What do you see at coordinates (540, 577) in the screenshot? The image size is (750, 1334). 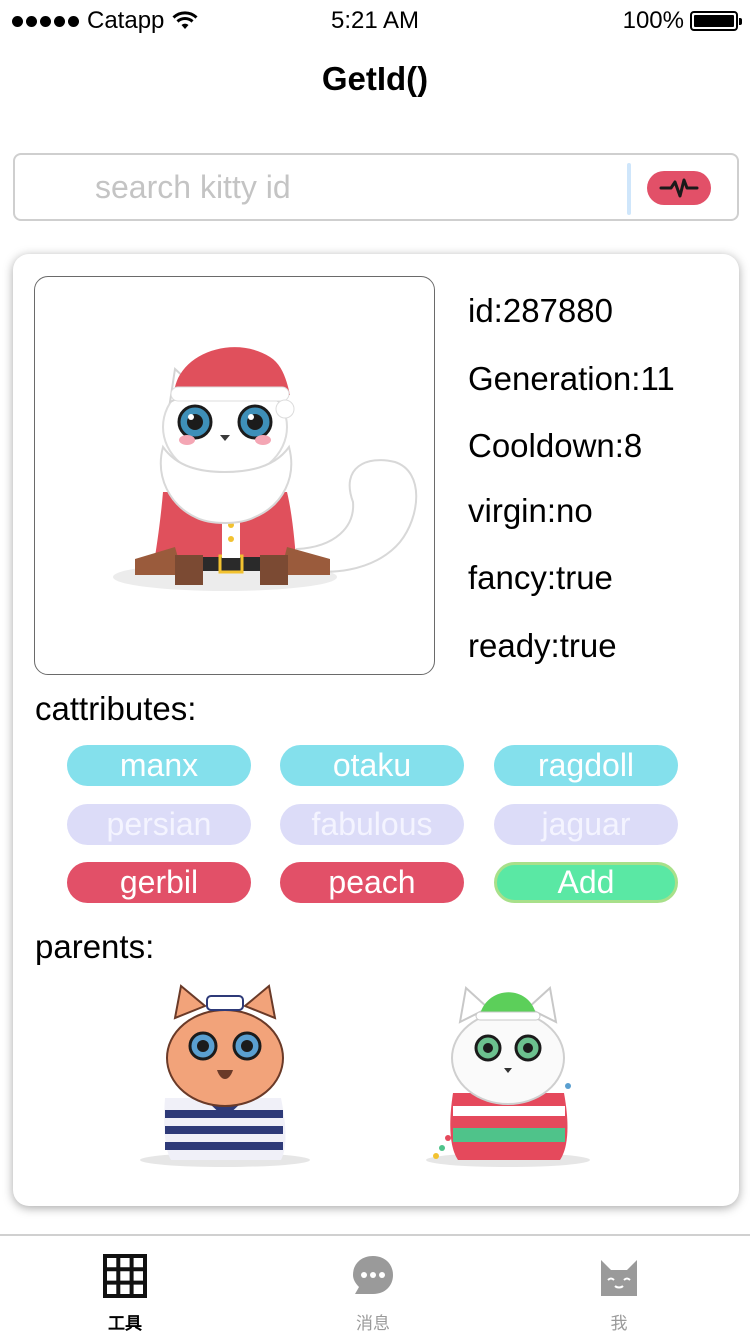 I see `kitty-fancy: fancy:true` at bounding box center [540, 577].